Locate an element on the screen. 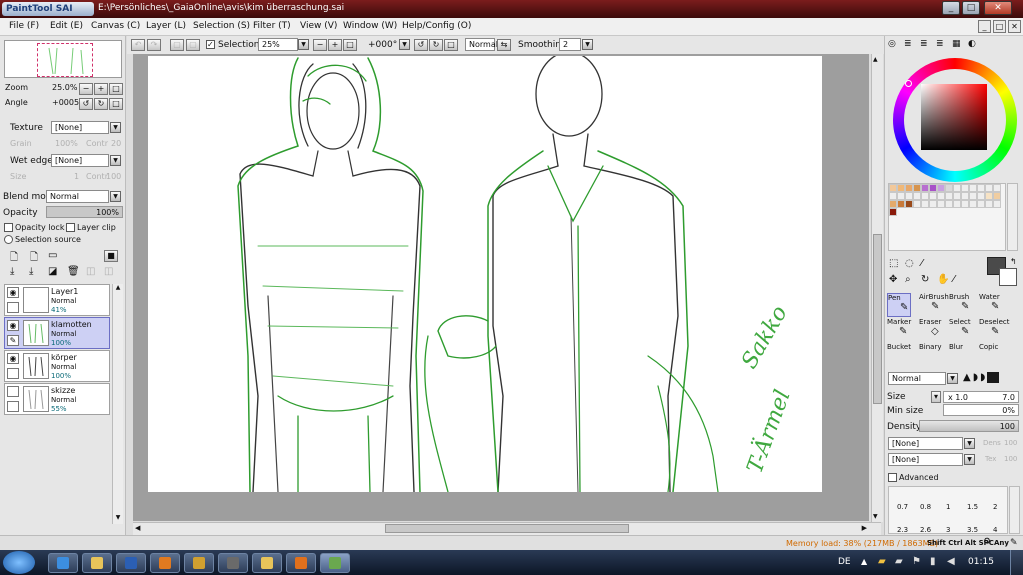  menu-canvas: Canvas (C) is located at coordinates (115, 26).